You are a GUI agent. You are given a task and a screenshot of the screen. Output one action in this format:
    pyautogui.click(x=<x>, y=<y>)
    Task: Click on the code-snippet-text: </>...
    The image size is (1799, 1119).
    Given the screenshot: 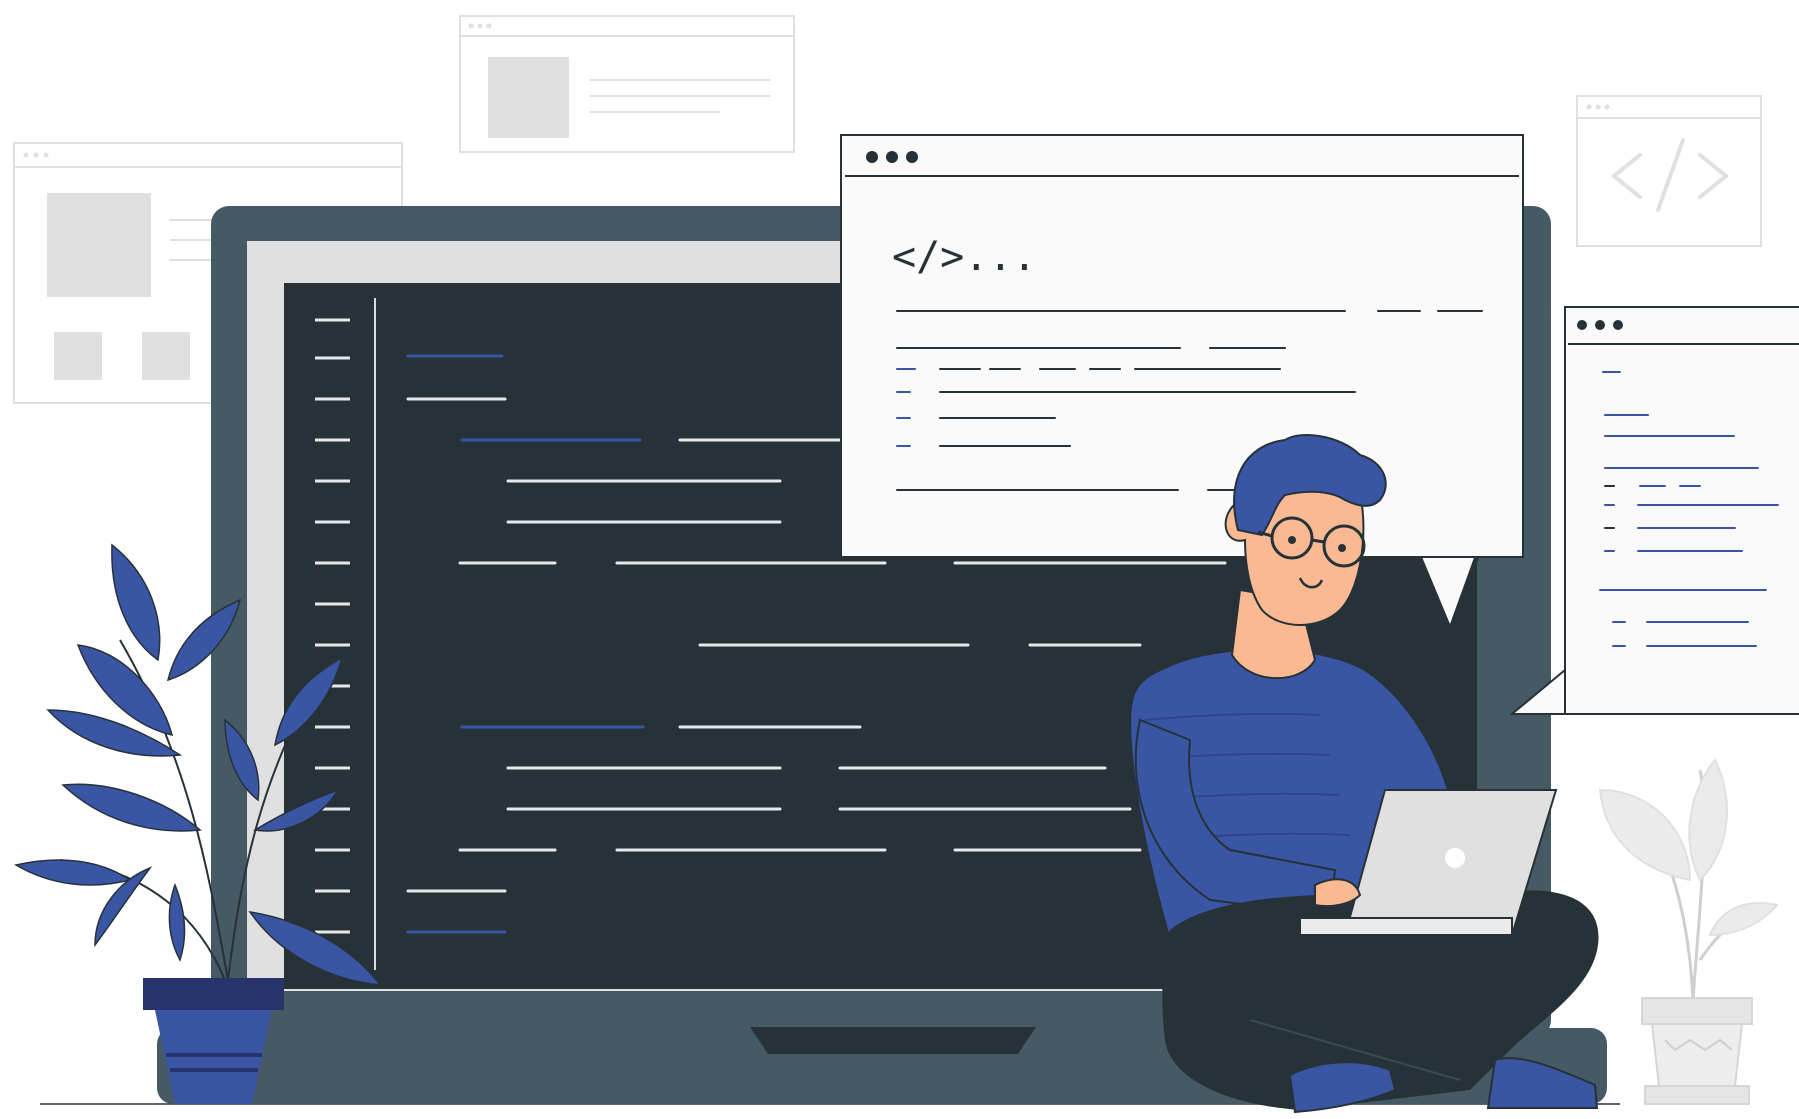 What is the action you would take?
    pyautogui.click(x=964, y=257)
    